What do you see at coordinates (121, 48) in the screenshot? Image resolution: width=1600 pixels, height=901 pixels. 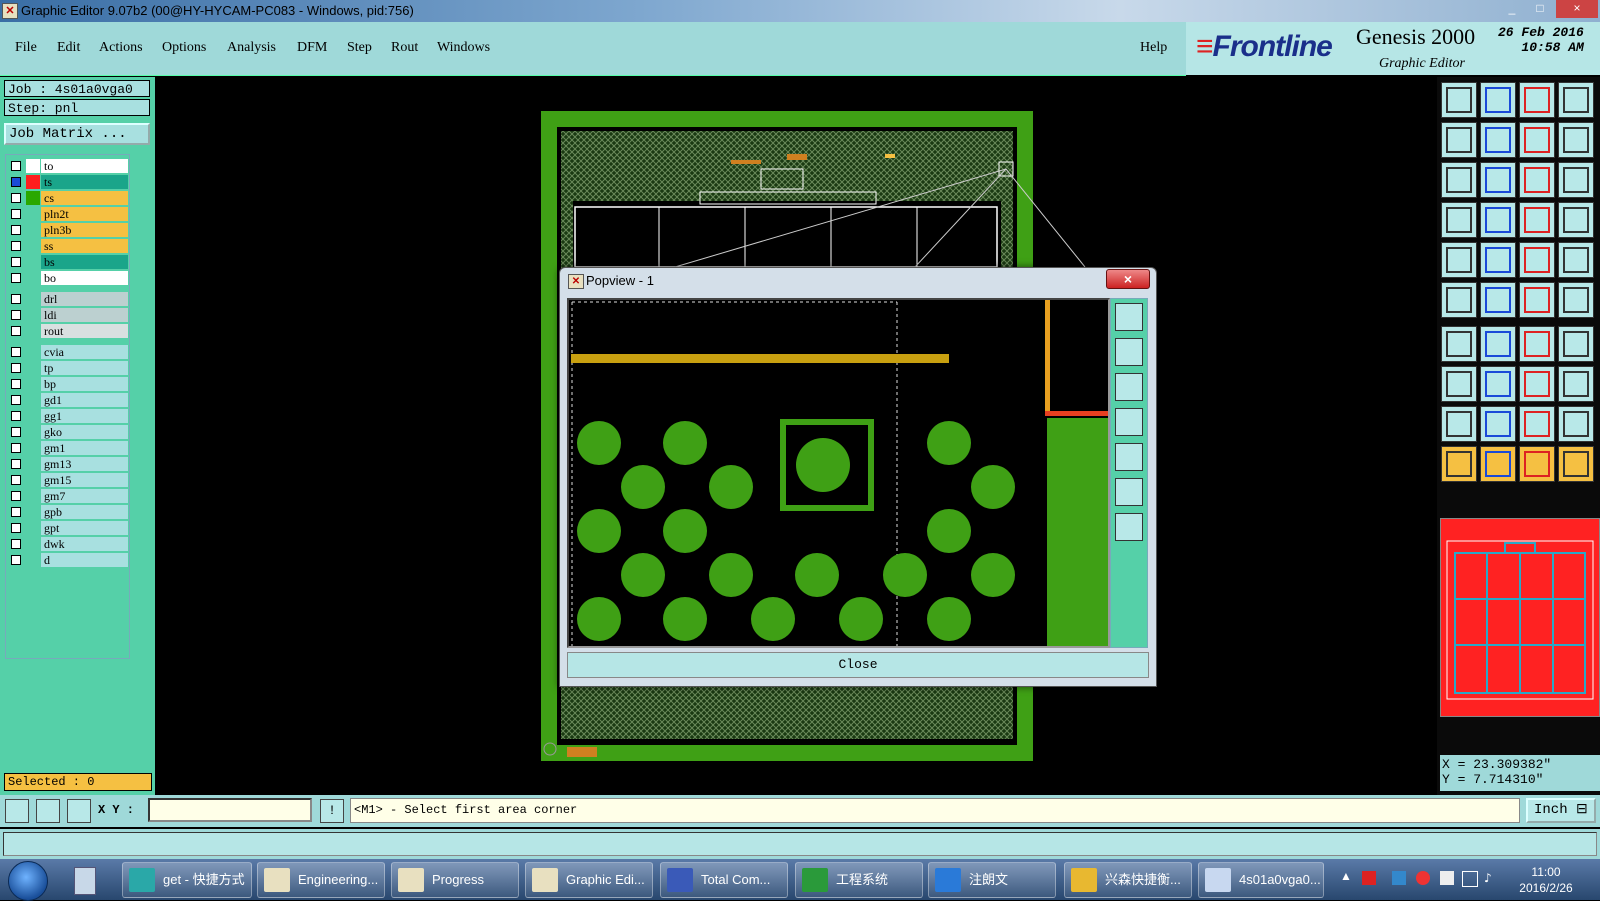 I see `menu-actions: Actions` at bounding box center [121, 48].